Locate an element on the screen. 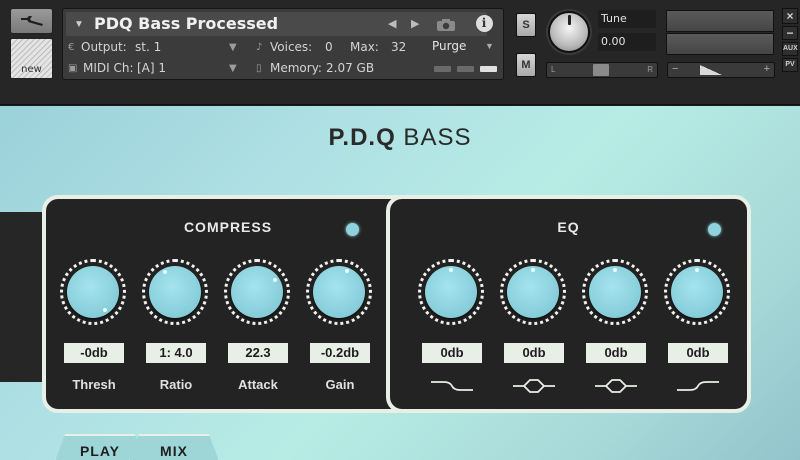 The width and height of the screenshot is (800, 460). midi-channel-value: [A] 1 is located at coordinates (151, 68).